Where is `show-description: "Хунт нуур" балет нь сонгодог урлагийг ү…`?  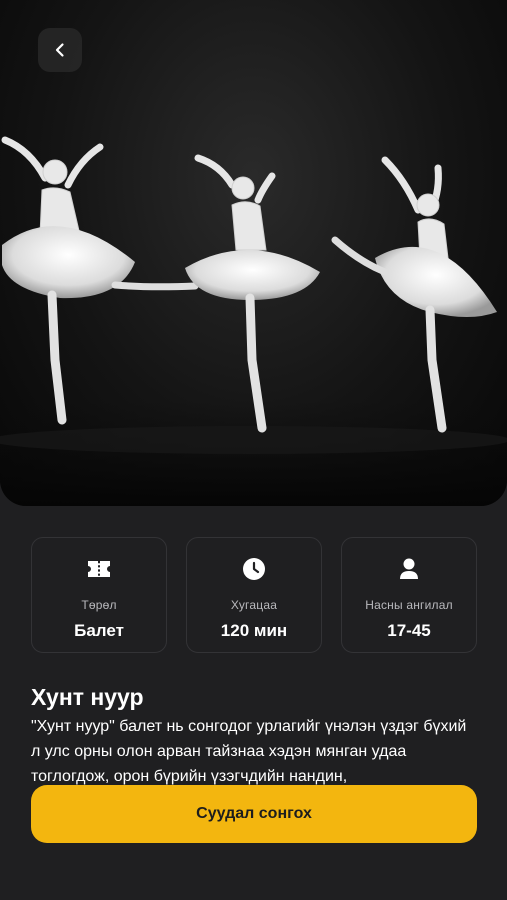
show-description: "Хунт нуур" балет нь сонгодог урлагийг ү… is located at coordinates (249, 751).